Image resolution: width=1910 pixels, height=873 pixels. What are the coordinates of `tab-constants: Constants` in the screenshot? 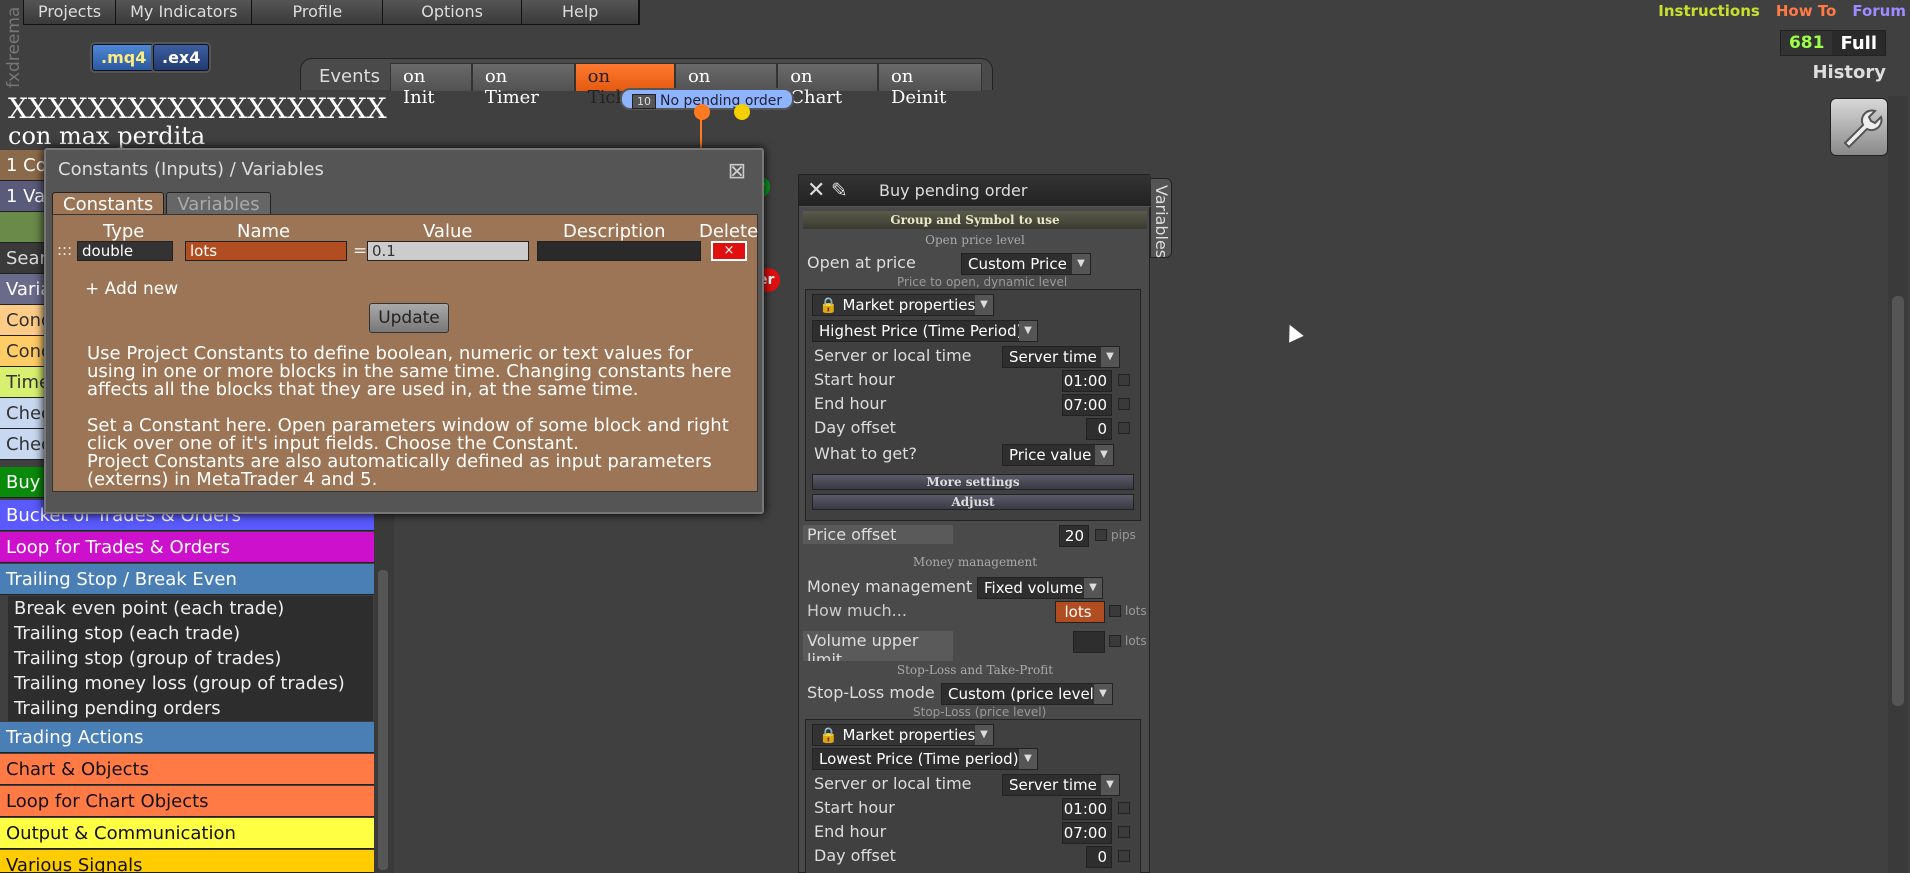 It's located at (108, 204).